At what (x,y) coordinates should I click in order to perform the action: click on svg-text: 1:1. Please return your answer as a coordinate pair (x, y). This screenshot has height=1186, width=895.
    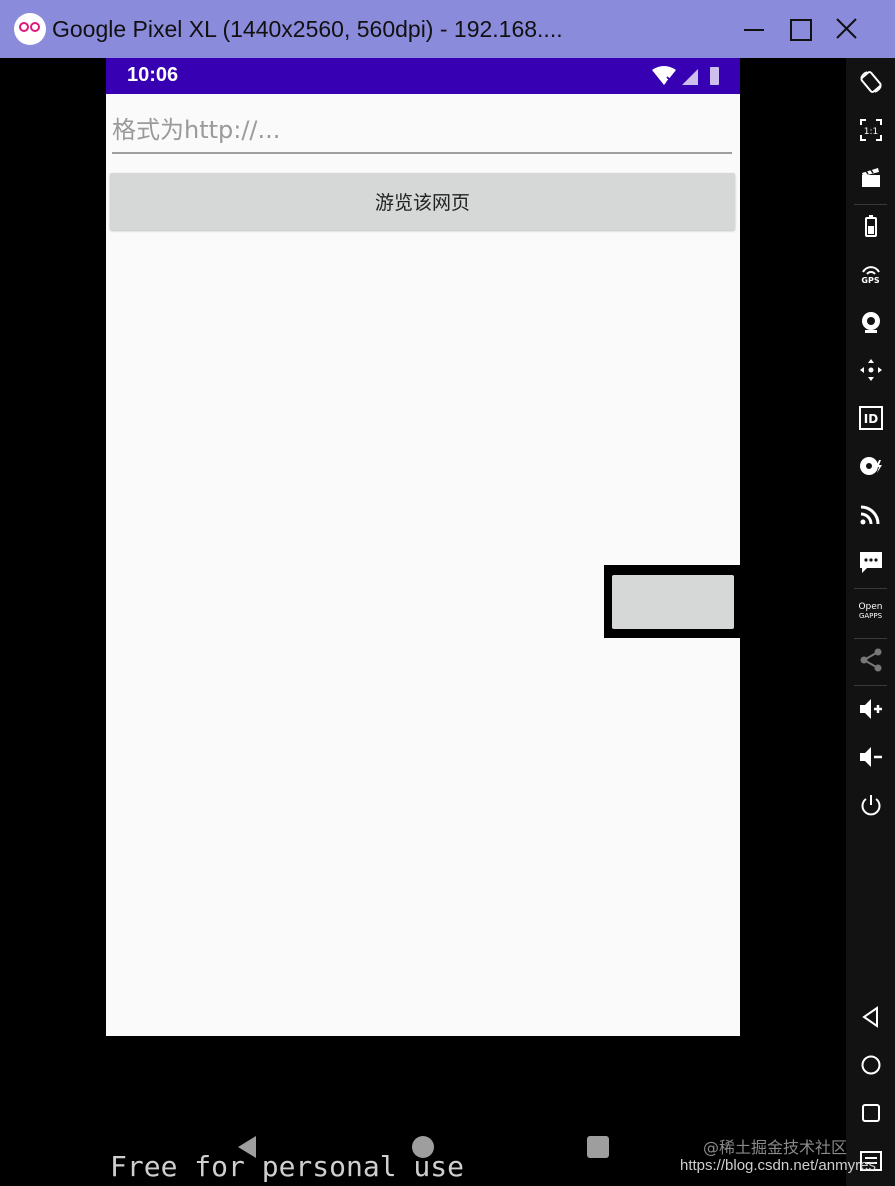
    Looking at the image, I should click on (870, 132).